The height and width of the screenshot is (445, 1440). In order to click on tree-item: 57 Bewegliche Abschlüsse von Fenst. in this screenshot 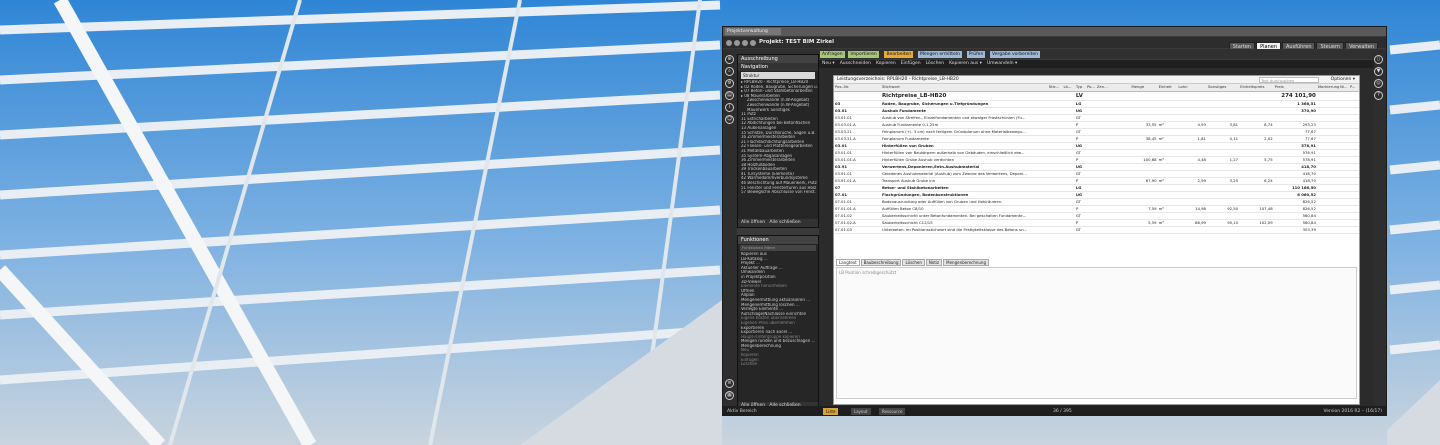, I will do `click(779, 192)`.